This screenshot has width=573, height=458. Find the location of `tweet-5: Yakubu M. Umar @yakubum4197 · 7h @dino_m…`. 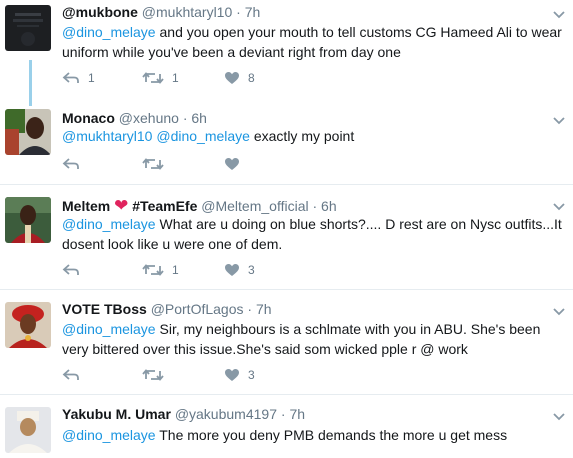

tweet-5: Yakubu M. Umar @yakubum4197 · 7h @dino_m… is located at coordinates (286, 426).